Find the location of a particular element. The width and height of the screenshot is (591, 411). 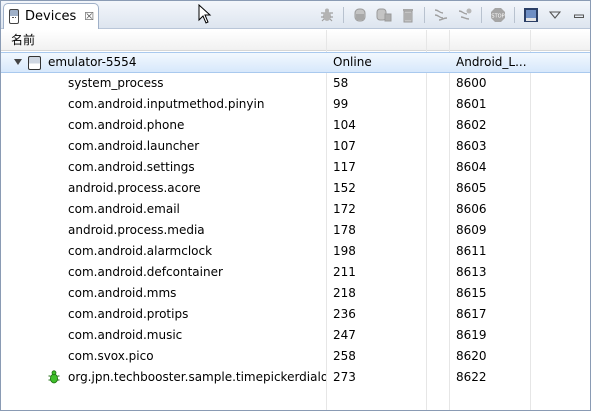

process-port: 8602 is located at coordinates (471, 125).